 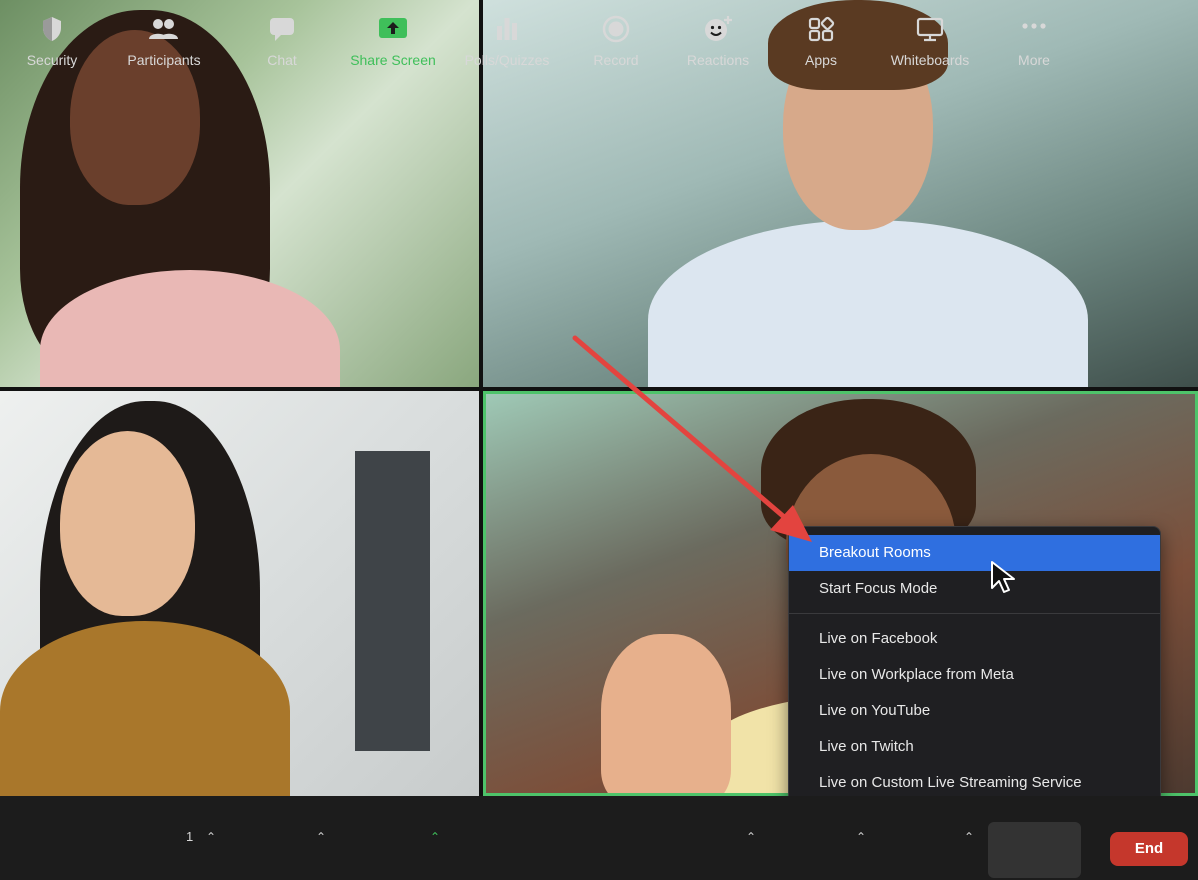 I want to click on reactions-label: Reactions, so click(x=718, y=60).